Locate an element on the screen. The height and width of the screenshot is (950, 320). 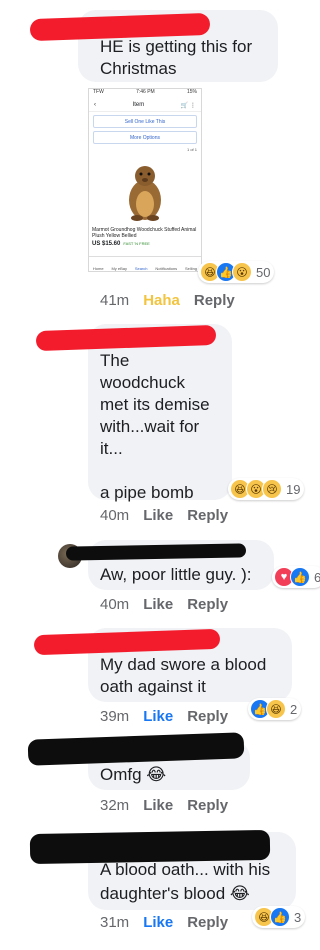
tab-my-ebay: My eBay is located at coordinates (119, 268).